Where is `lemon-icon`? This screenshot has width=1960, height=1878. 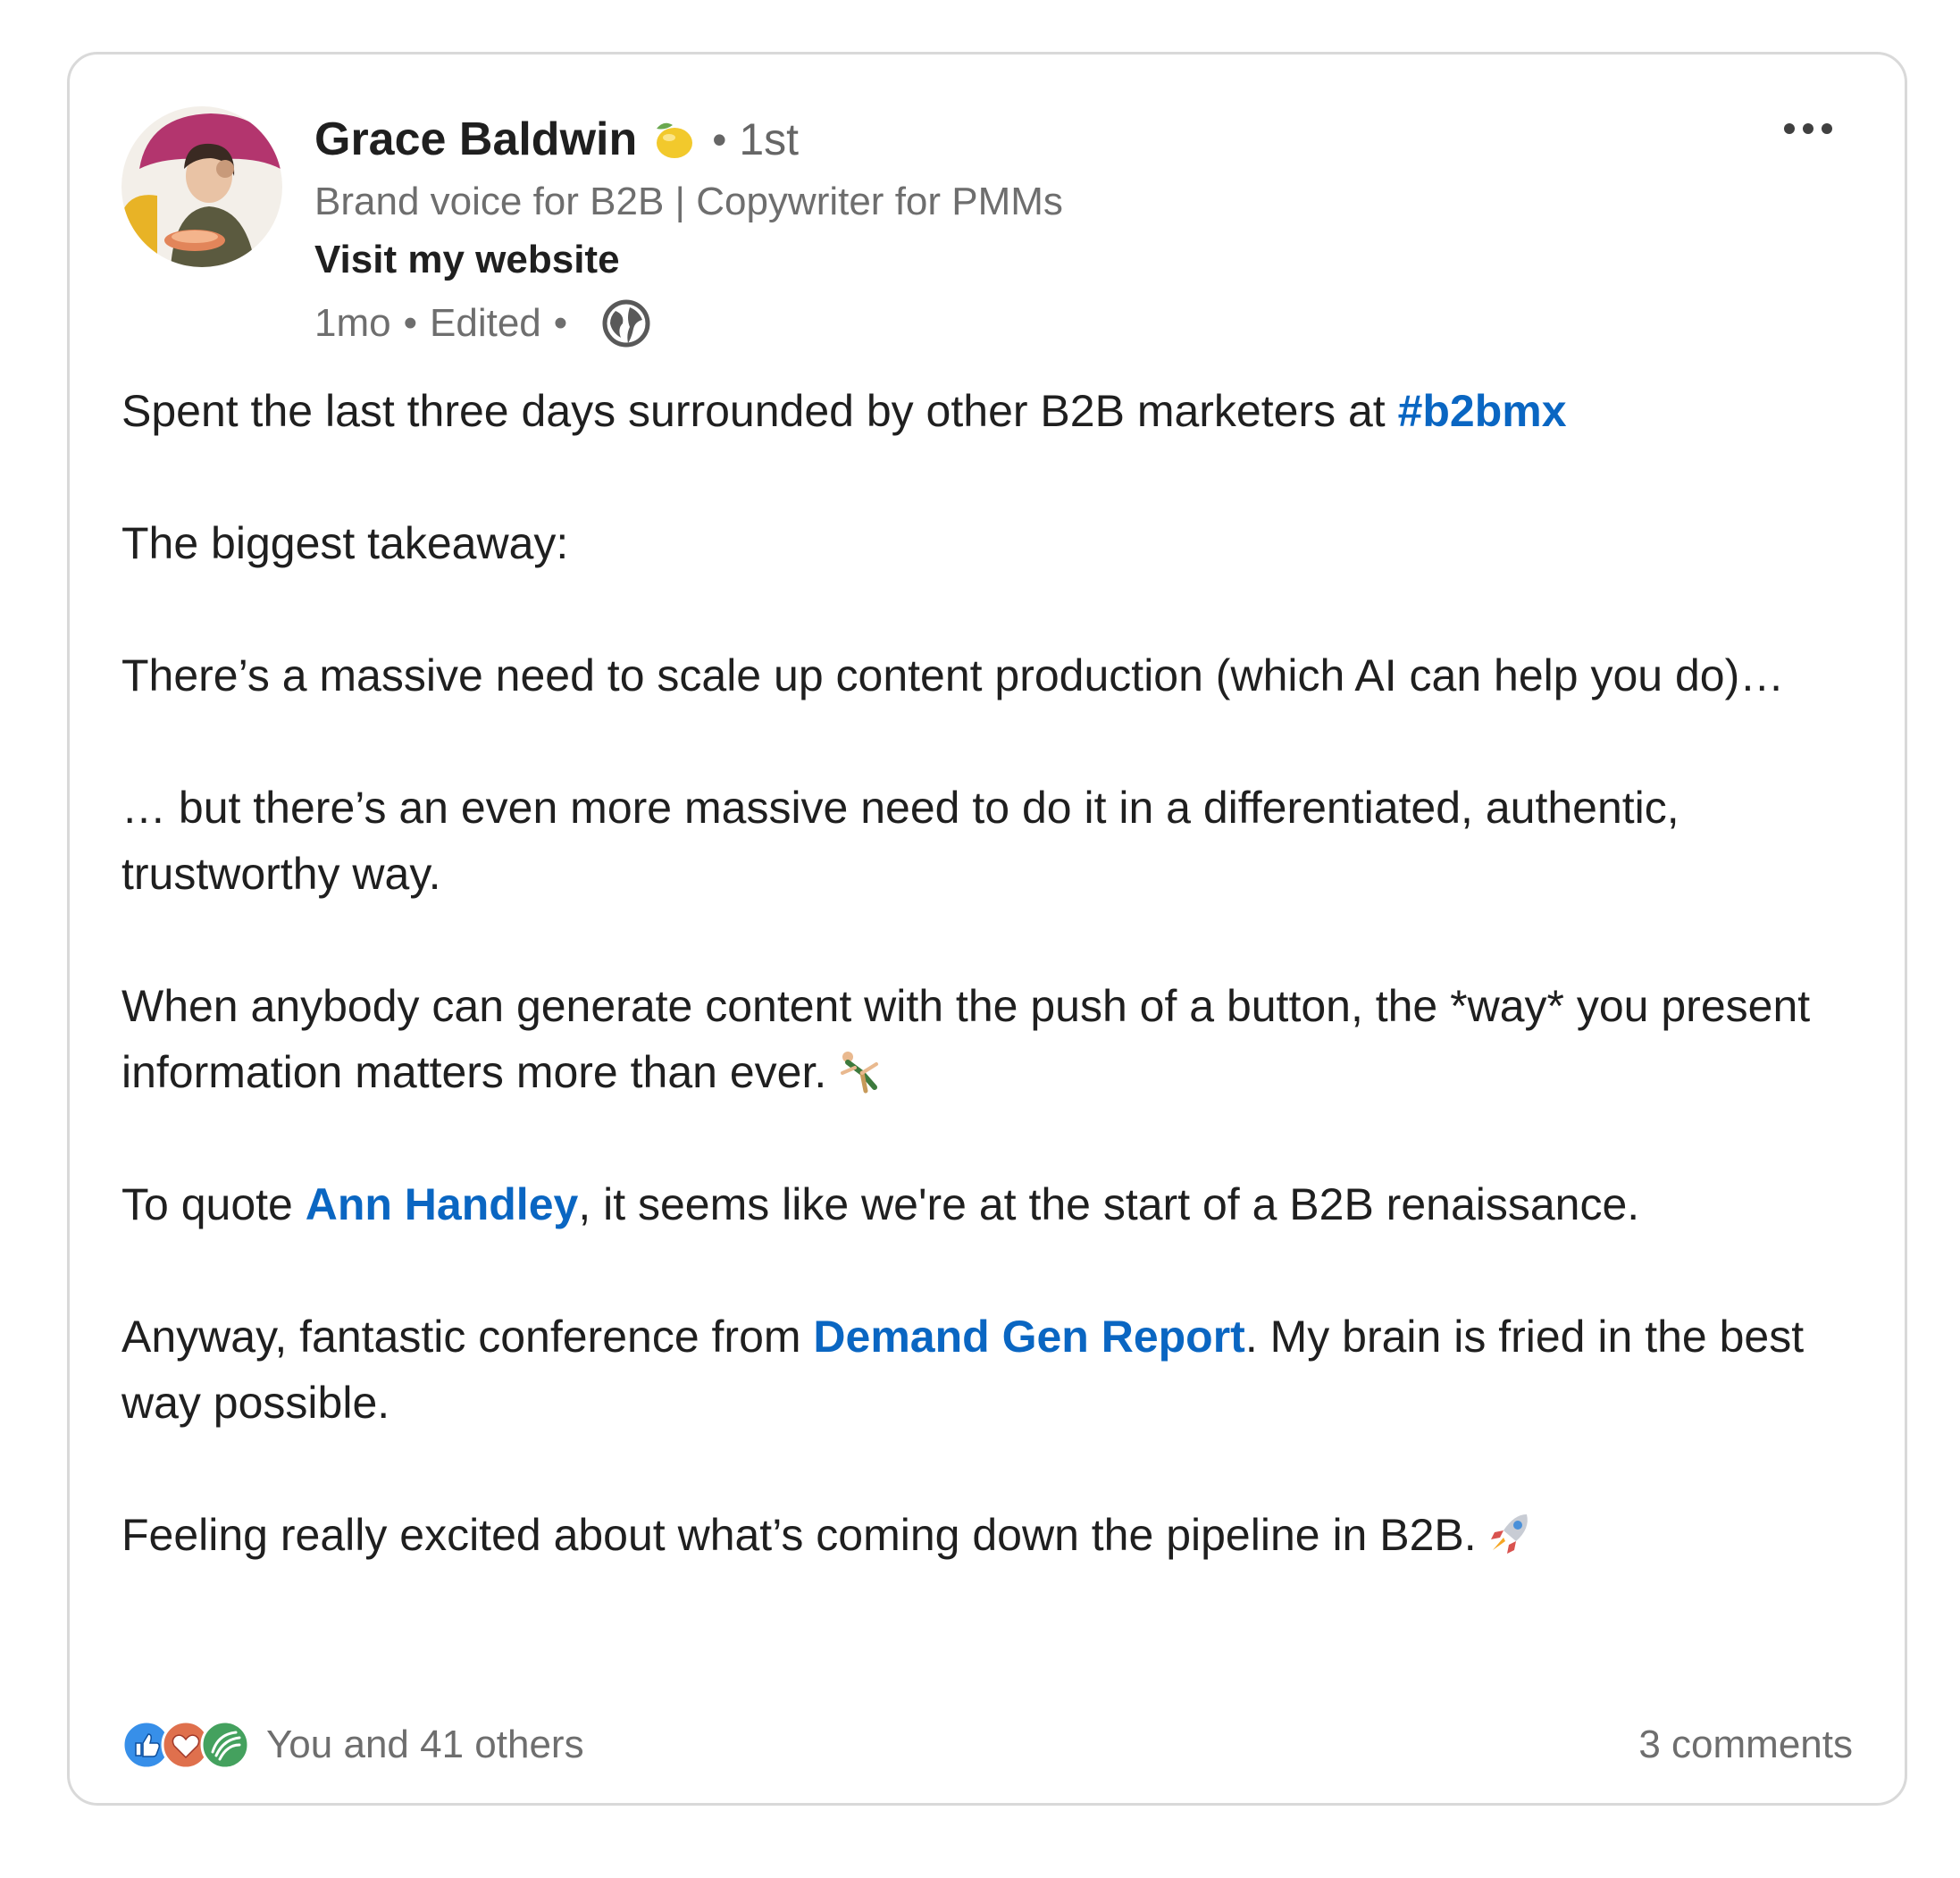 lemon-icon is located at coordinates (672, 139).